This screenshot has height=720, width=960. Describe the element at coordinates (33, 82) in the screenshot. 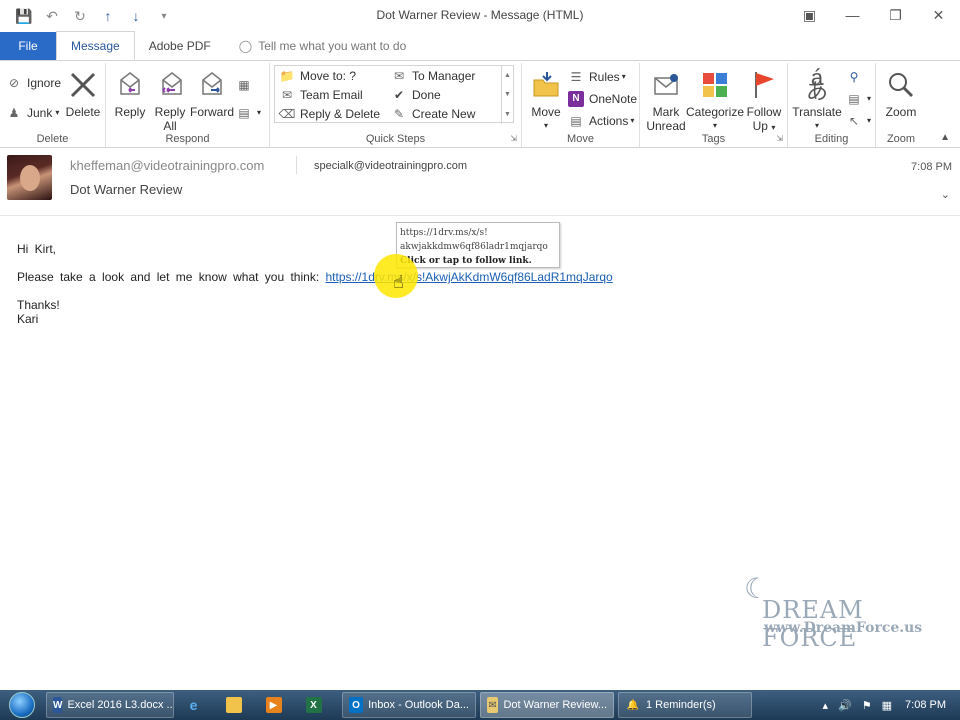

I see `ignore-button: ⊘ Ignore` at that location.